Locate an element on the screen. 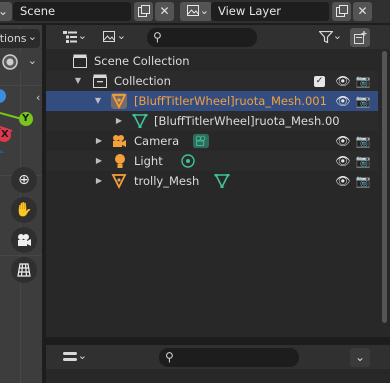 This screenshot has height=383, width=390. grid-icon is located at coordinates (24, 270).